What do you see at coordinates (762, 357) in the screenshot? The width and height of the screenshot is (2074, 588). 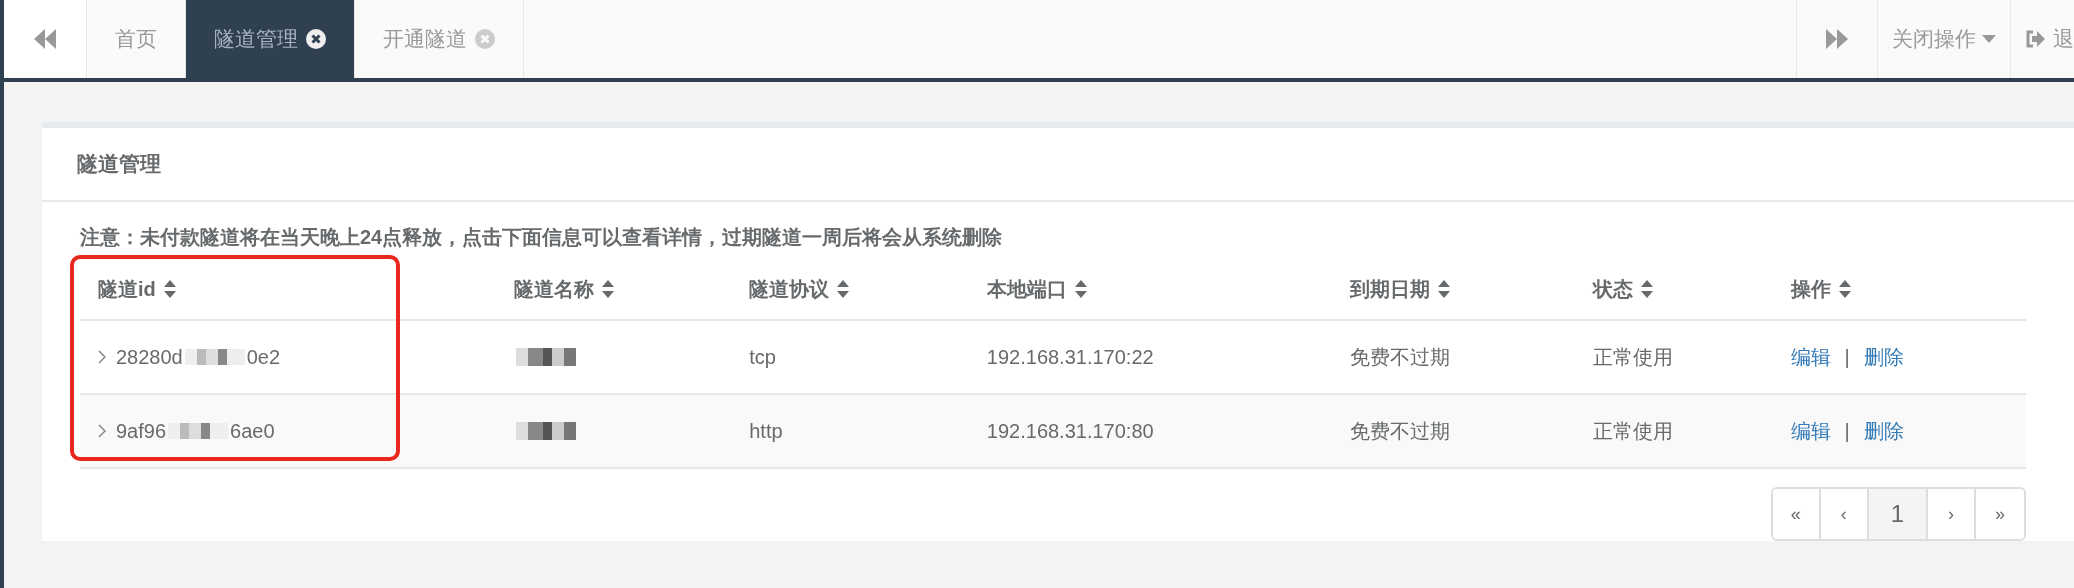 I see `table-cell: tcp` at bounding box center [762, 357].